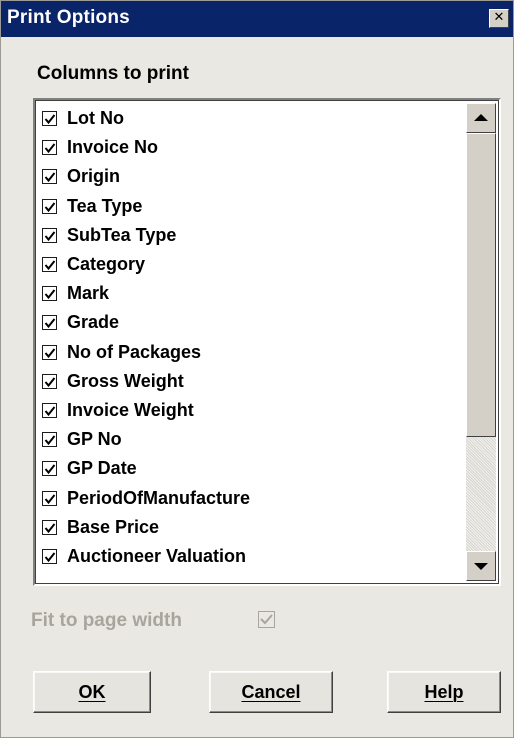 The height and width of the screenshot is (738, 514). Describe the element at coordinates (122, 234) in the screenshot. I see `column-label: SubTea Type` at that location.